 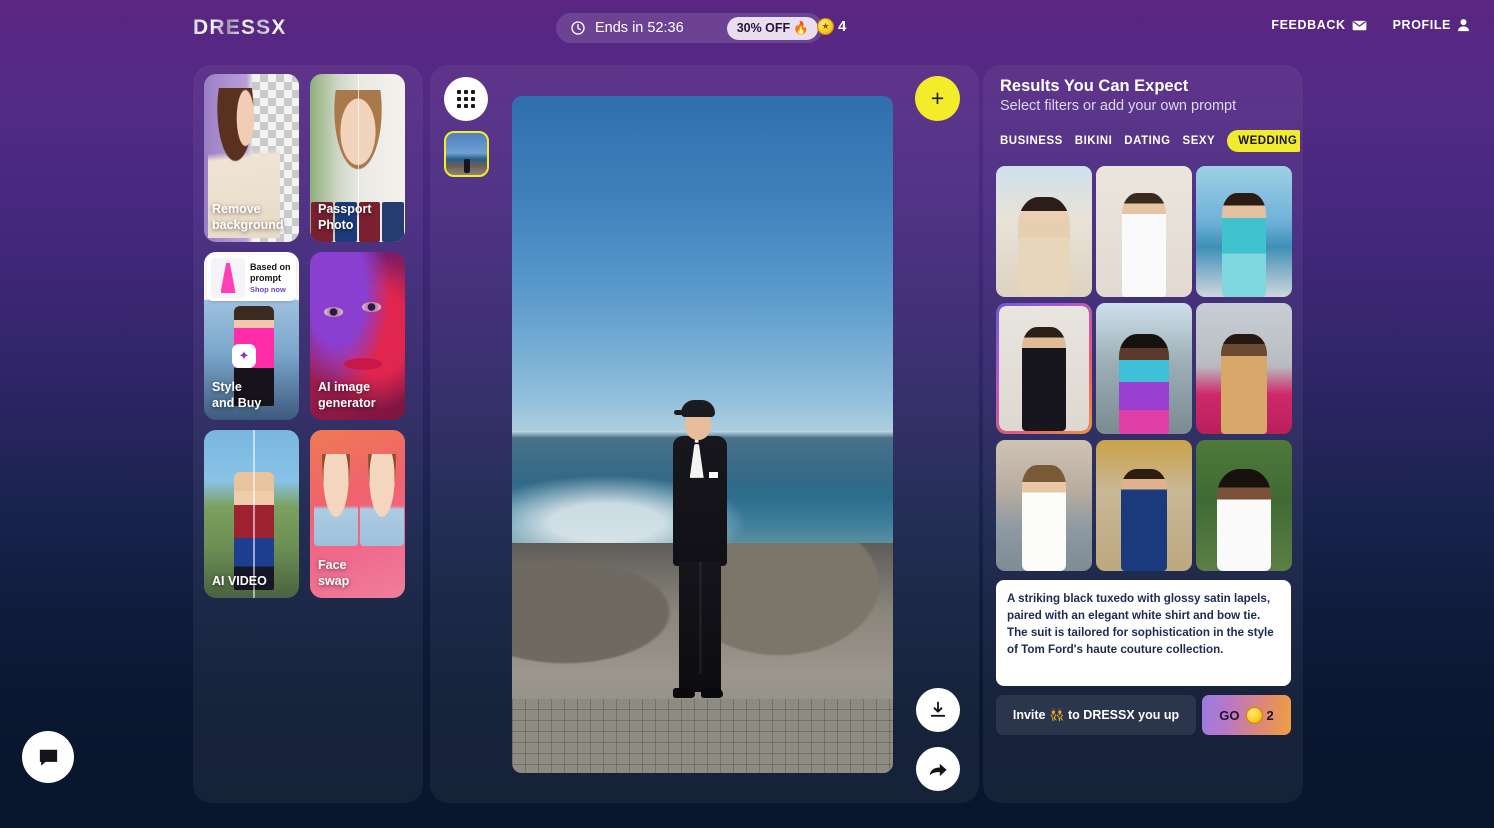 What do you see at coordinates (1270, 715) in the screenshot?
I see `go-button-cost: 2` at bounding box center [1270, 715].